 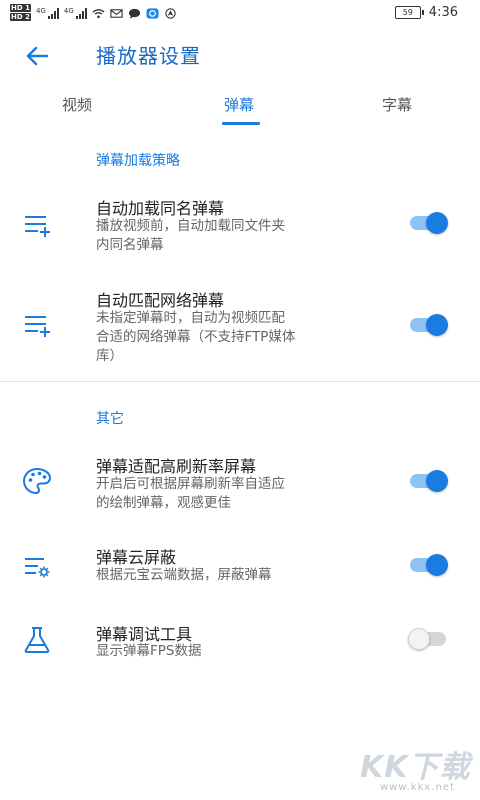 I want to click on battery-icon: 59, so click(x=409, y=12).